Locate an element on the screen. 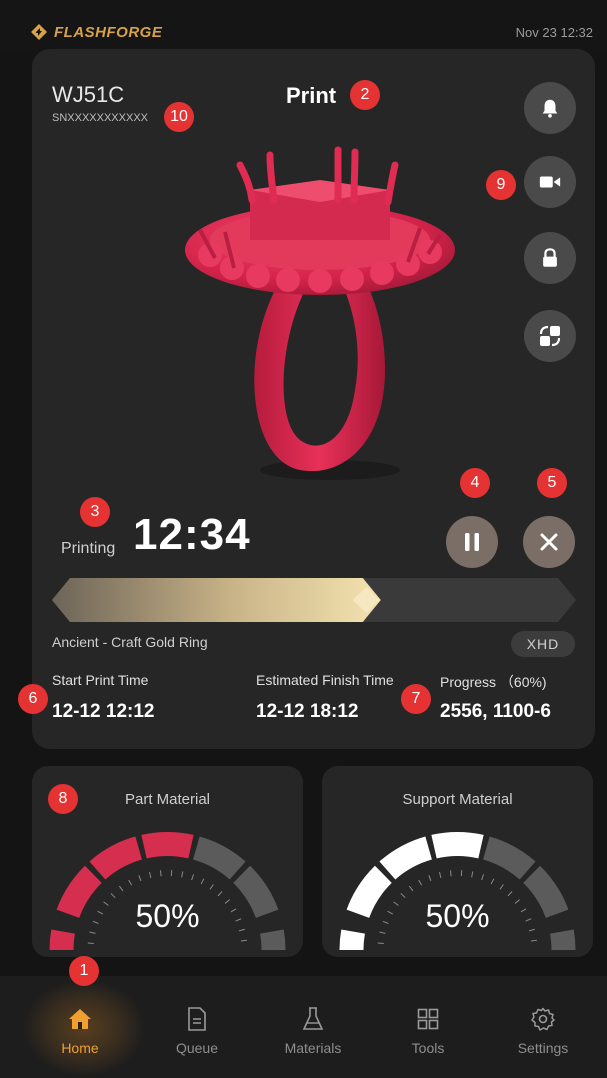 The image size is (607, 1078). home-icon is located at coordinates (80, 1019).